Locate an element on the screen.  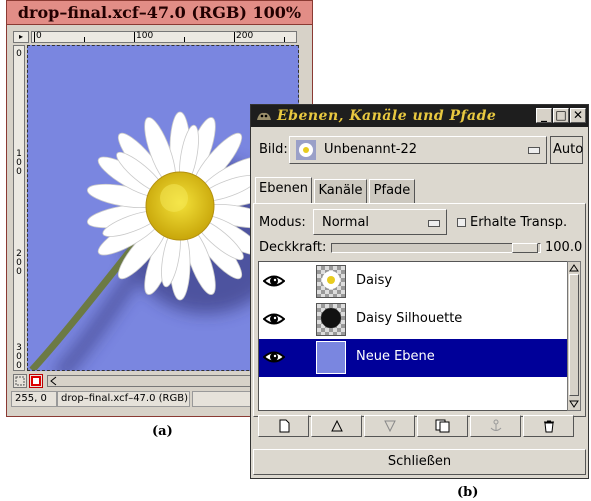
anchor-icon is located at coordinates (496, 425).